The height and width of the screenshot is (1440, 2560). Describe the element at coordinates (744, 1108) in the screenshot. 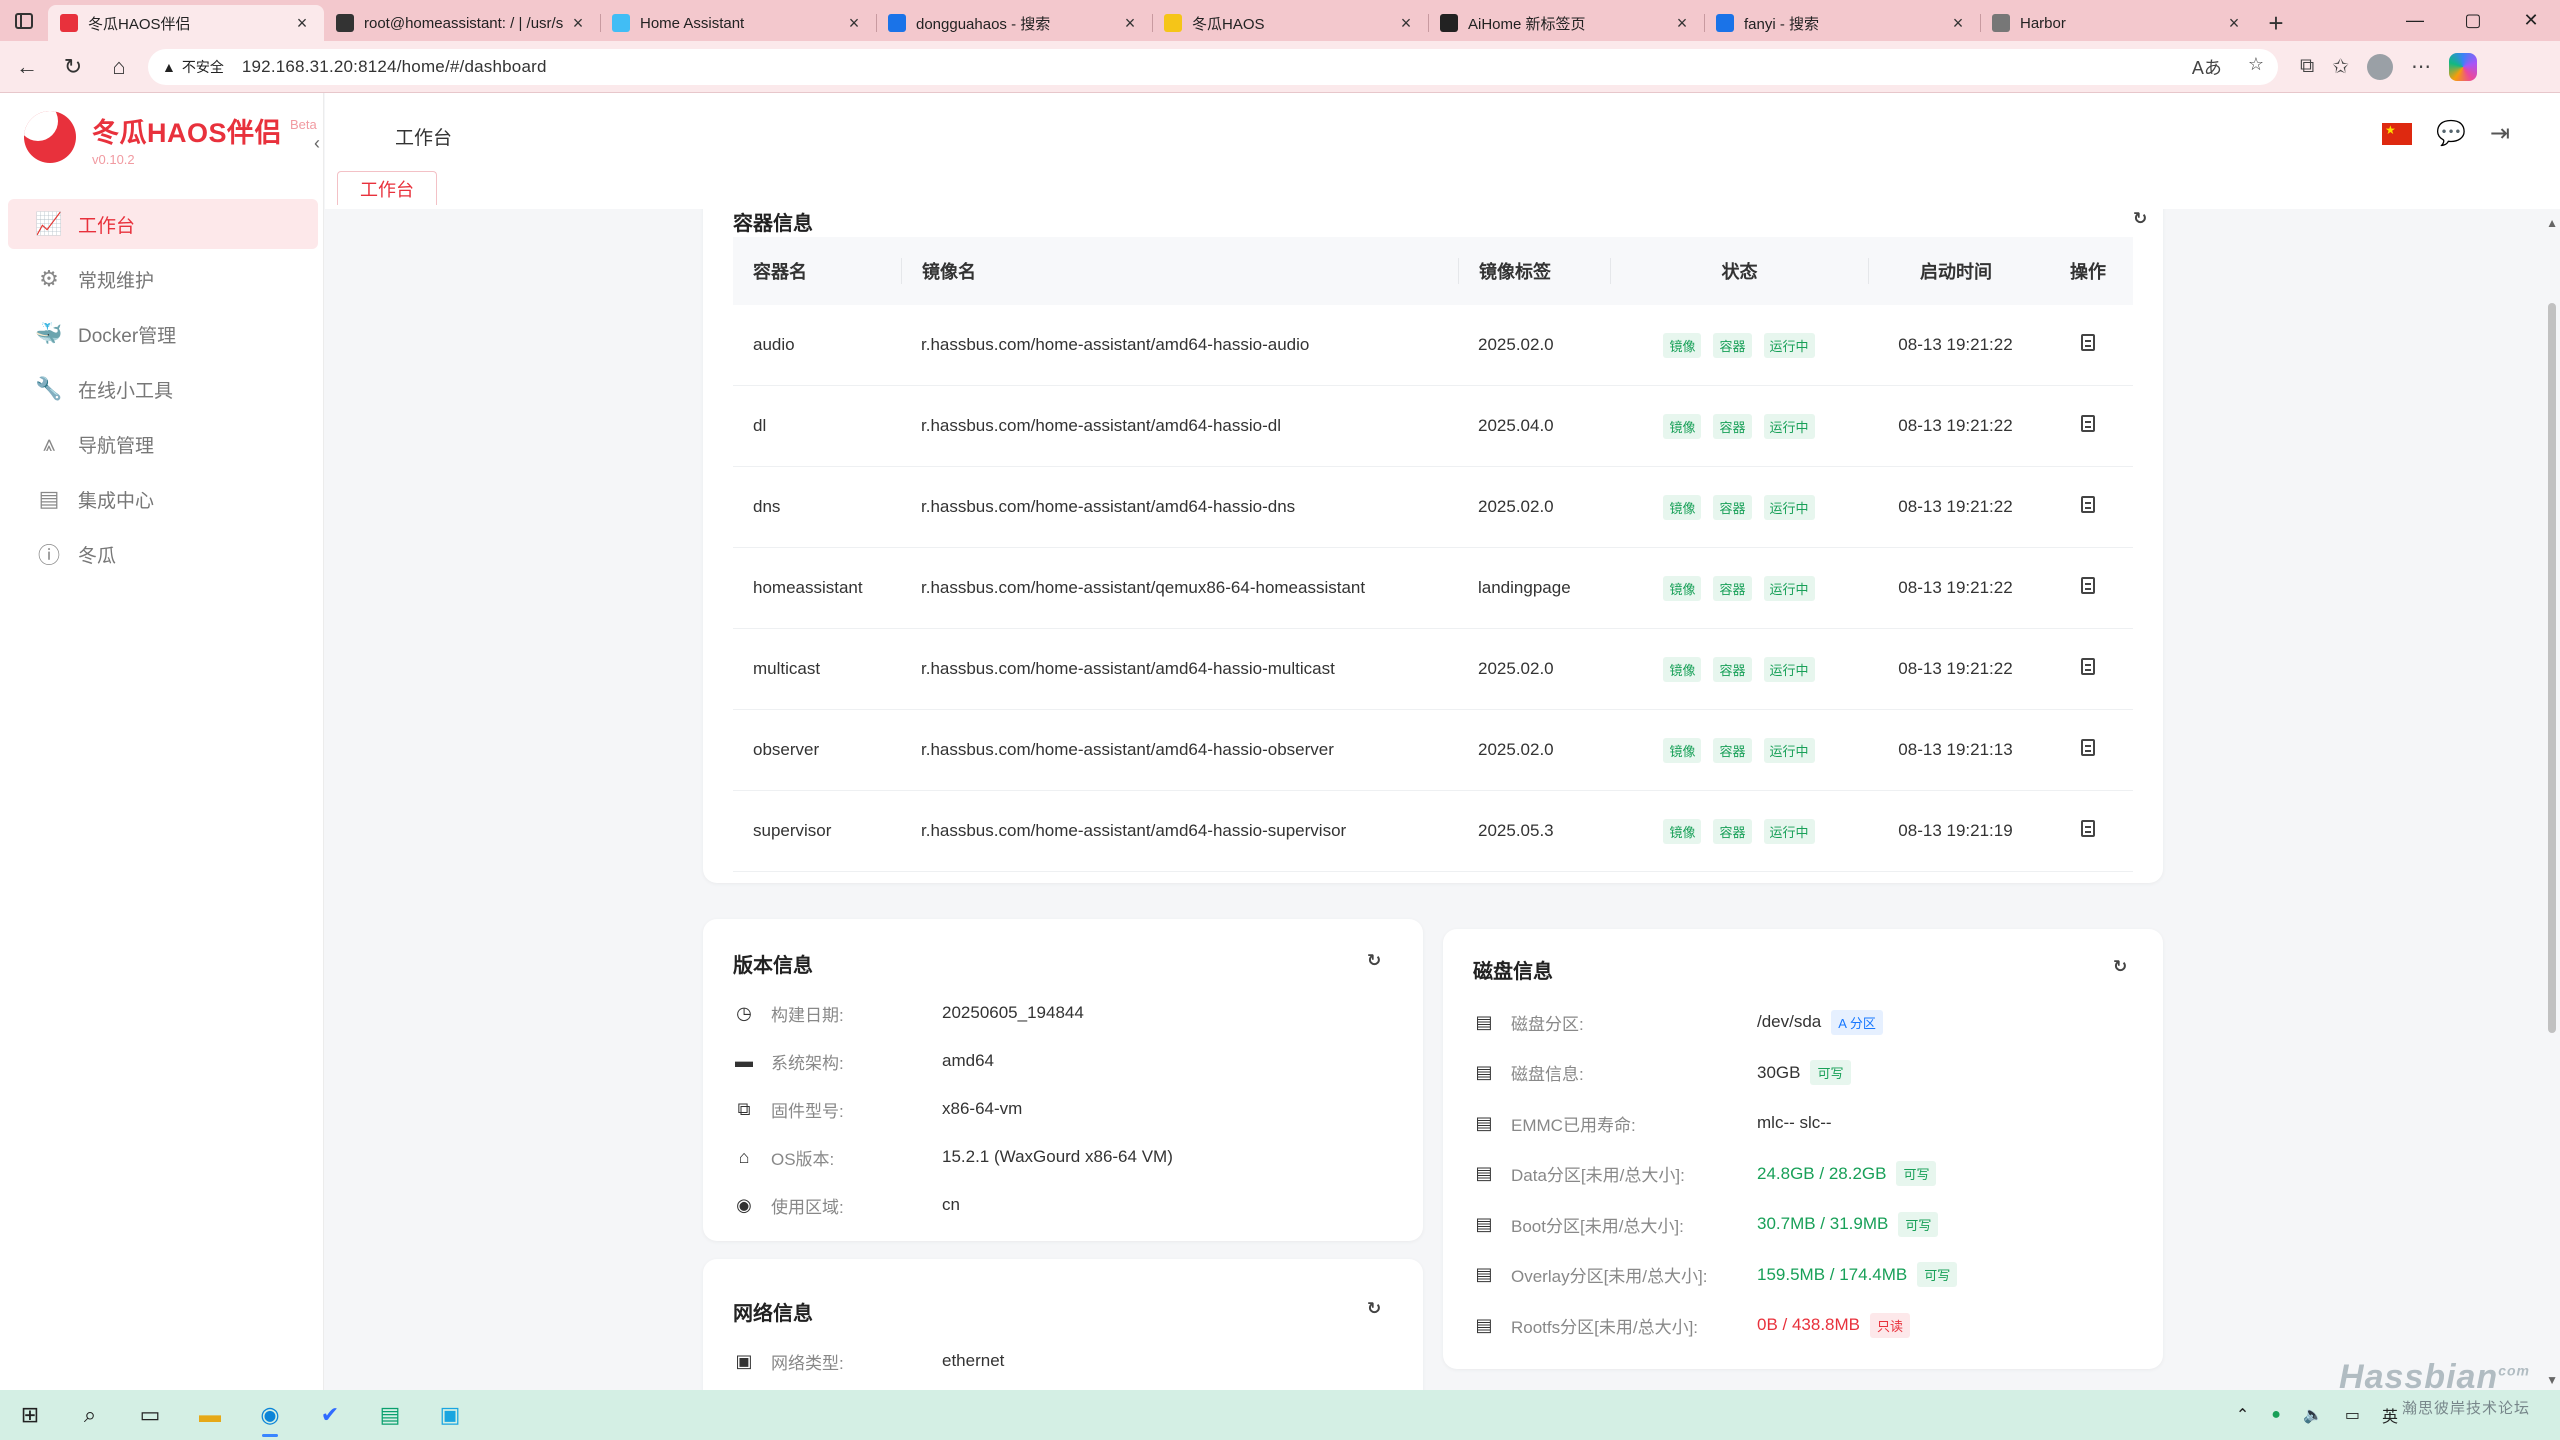

I see `copy-icon: ⧉` at that location.